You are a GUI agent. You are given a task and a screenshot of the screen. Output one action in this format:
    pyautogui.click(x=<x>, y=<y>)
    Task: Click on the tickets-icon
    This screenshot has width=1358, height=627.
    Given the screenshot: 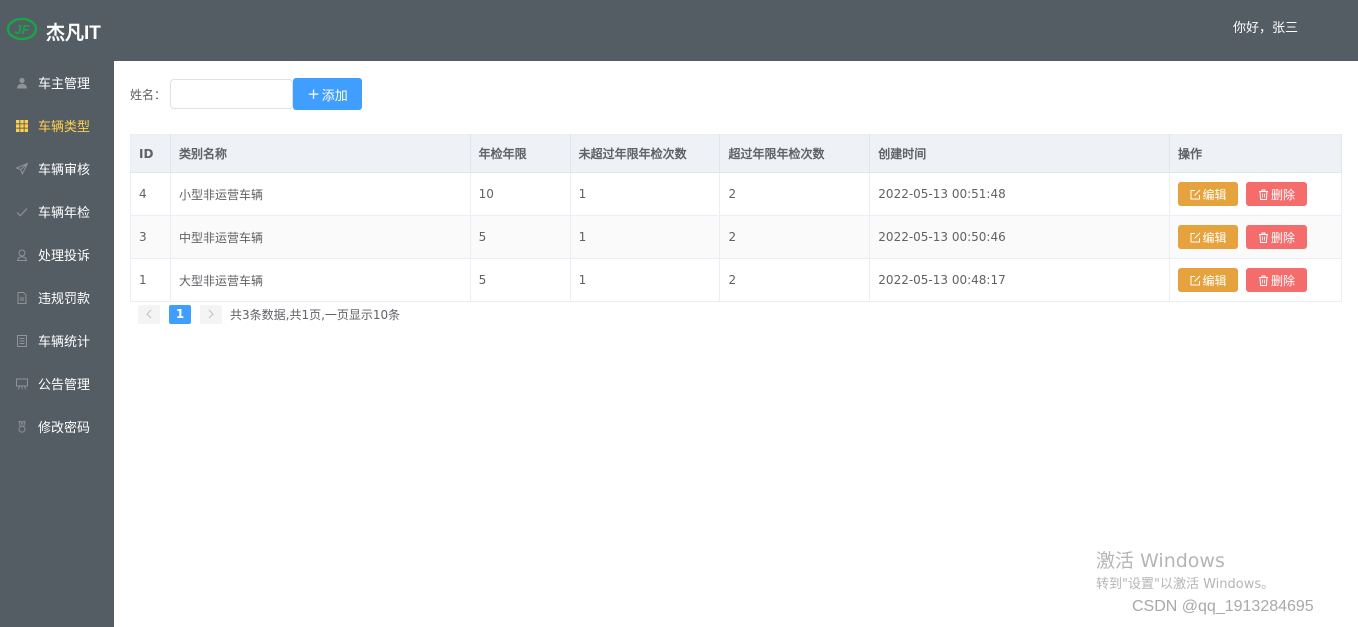 What is the action you would take?
    pyautogui.click(x=22, y=341)
    